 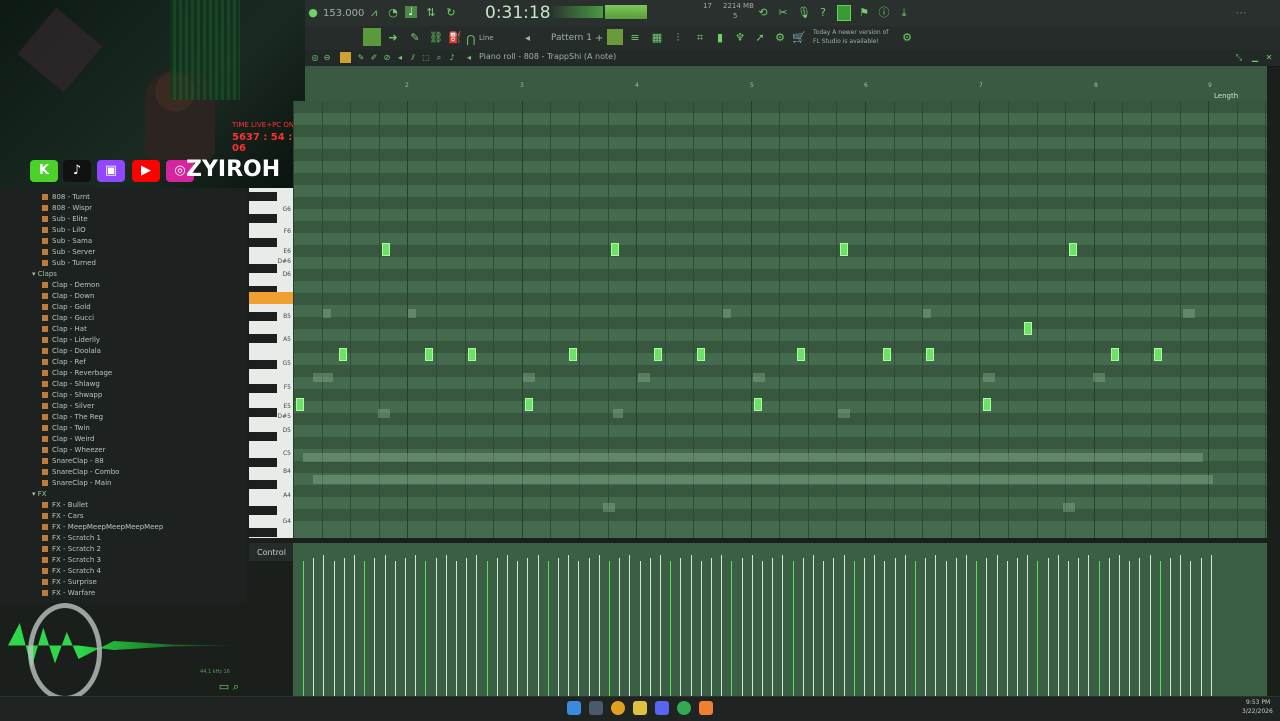 I want to click on pr-back-icon: ⊖, so click(x=327, y=58).